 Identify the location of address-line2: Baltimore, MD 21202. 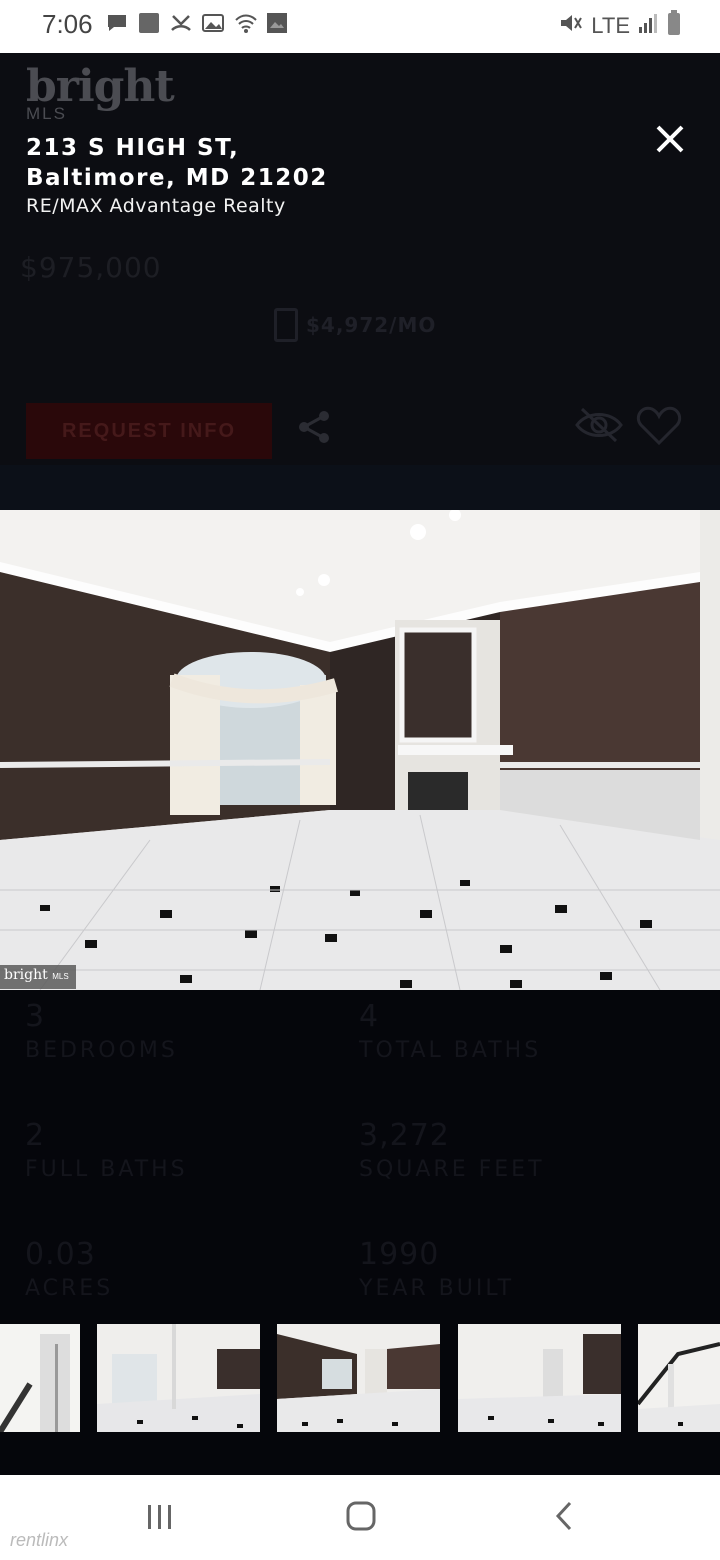
(177, 178).